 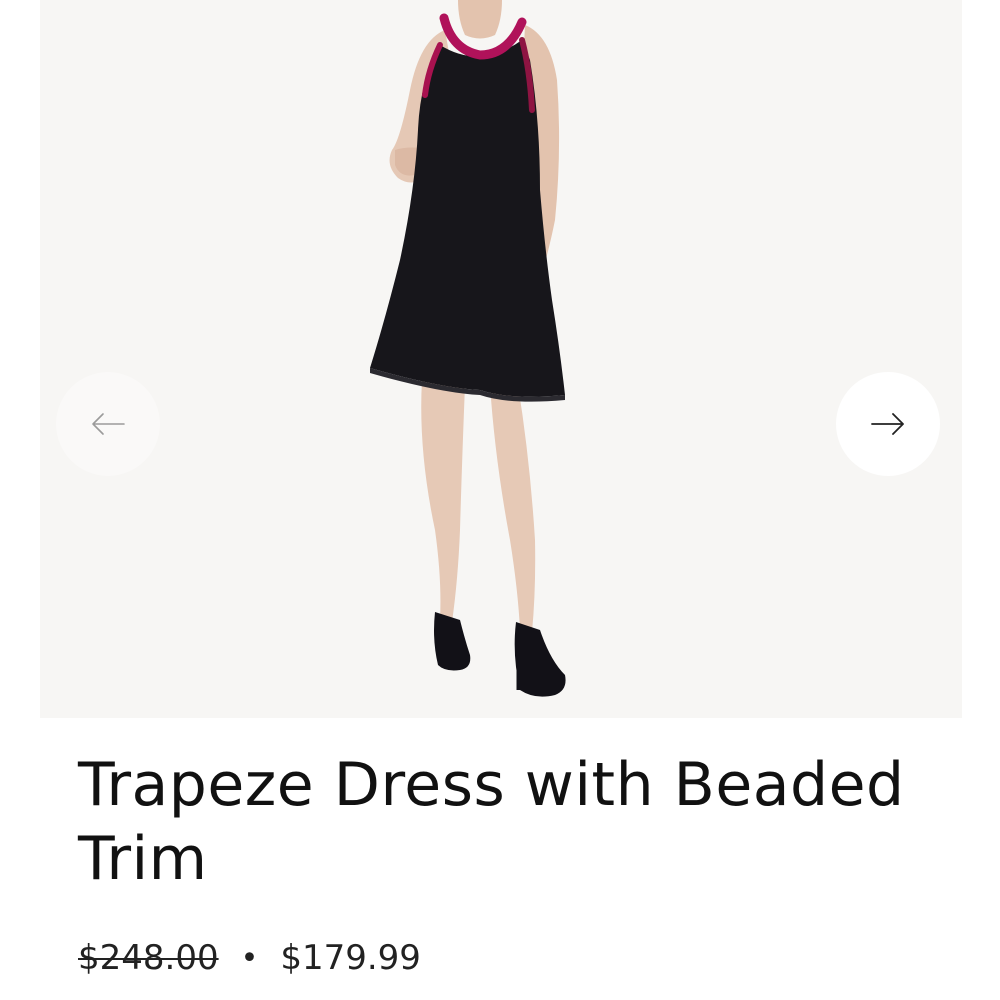 I want to click on product-photo, so click(x=468, y=348).